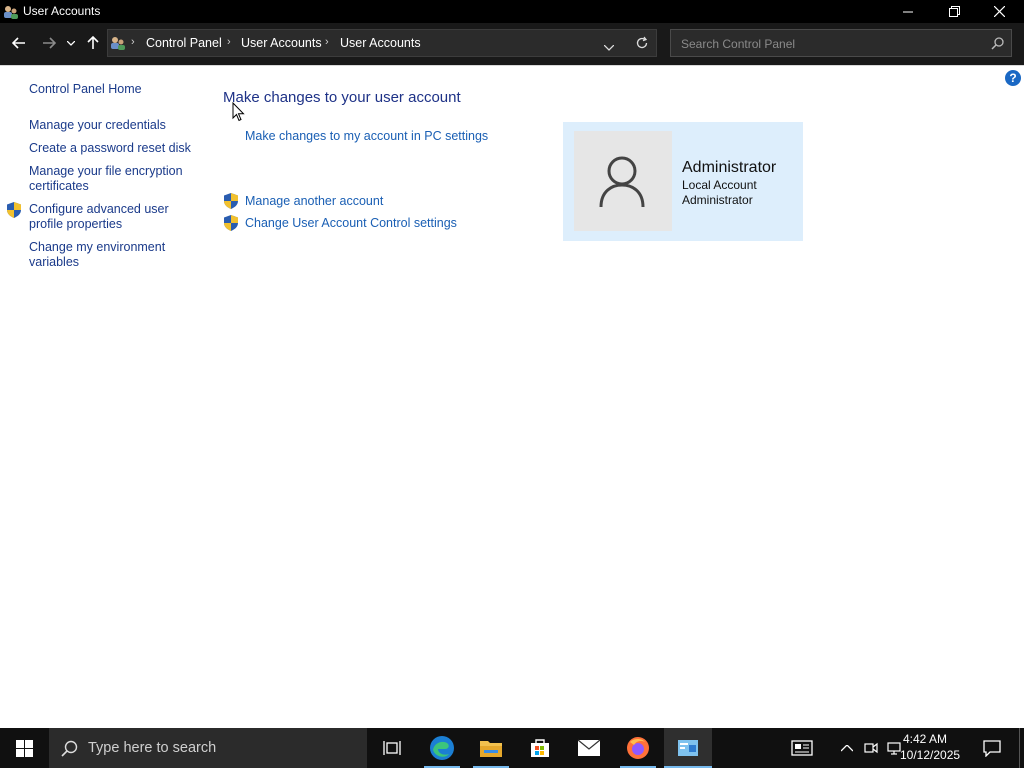  I want to click on taskbar-search-box: Type here to search, so click(208, 748).